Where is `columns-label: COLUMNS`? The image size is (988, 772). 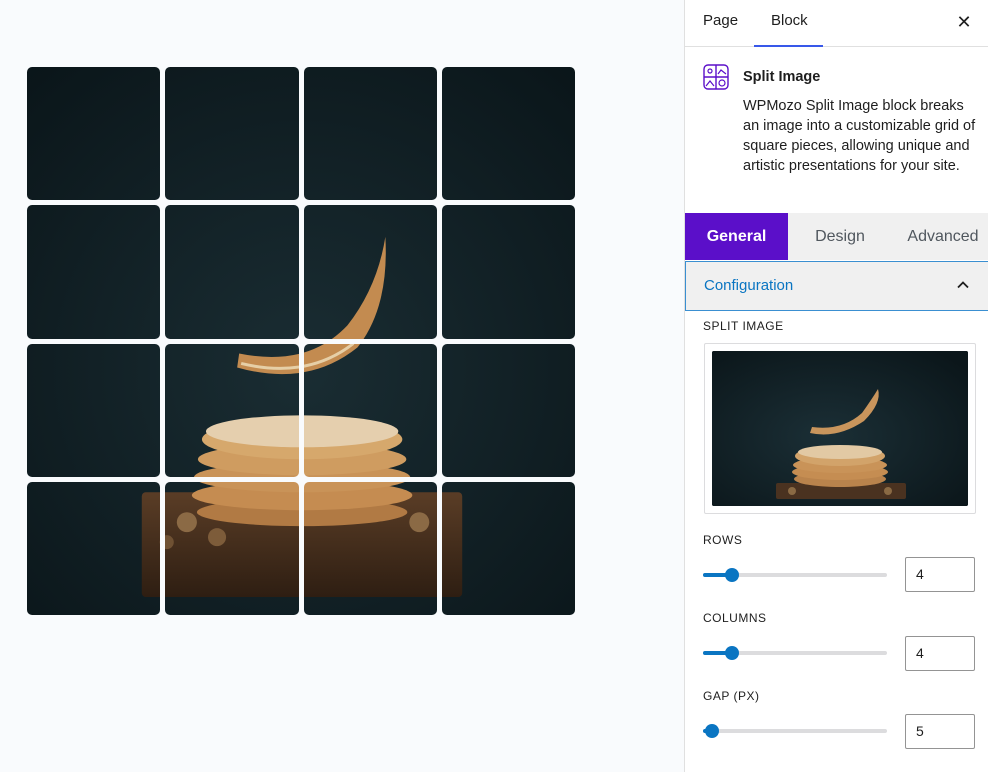 columns-label: COLUMNS is located at coordinates (735, 618).